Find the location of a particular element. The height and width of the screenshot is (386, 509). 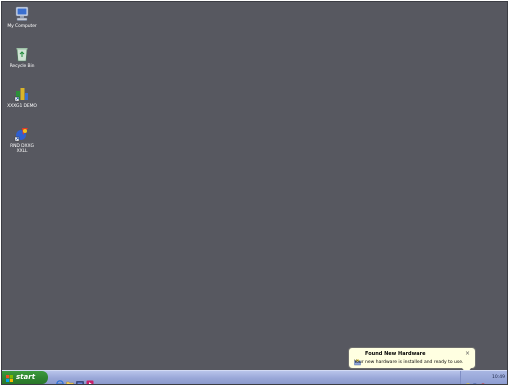

desktop-icon-xxxg1-demo: XXXG1 DEMO is located at coordinates (22, 97).